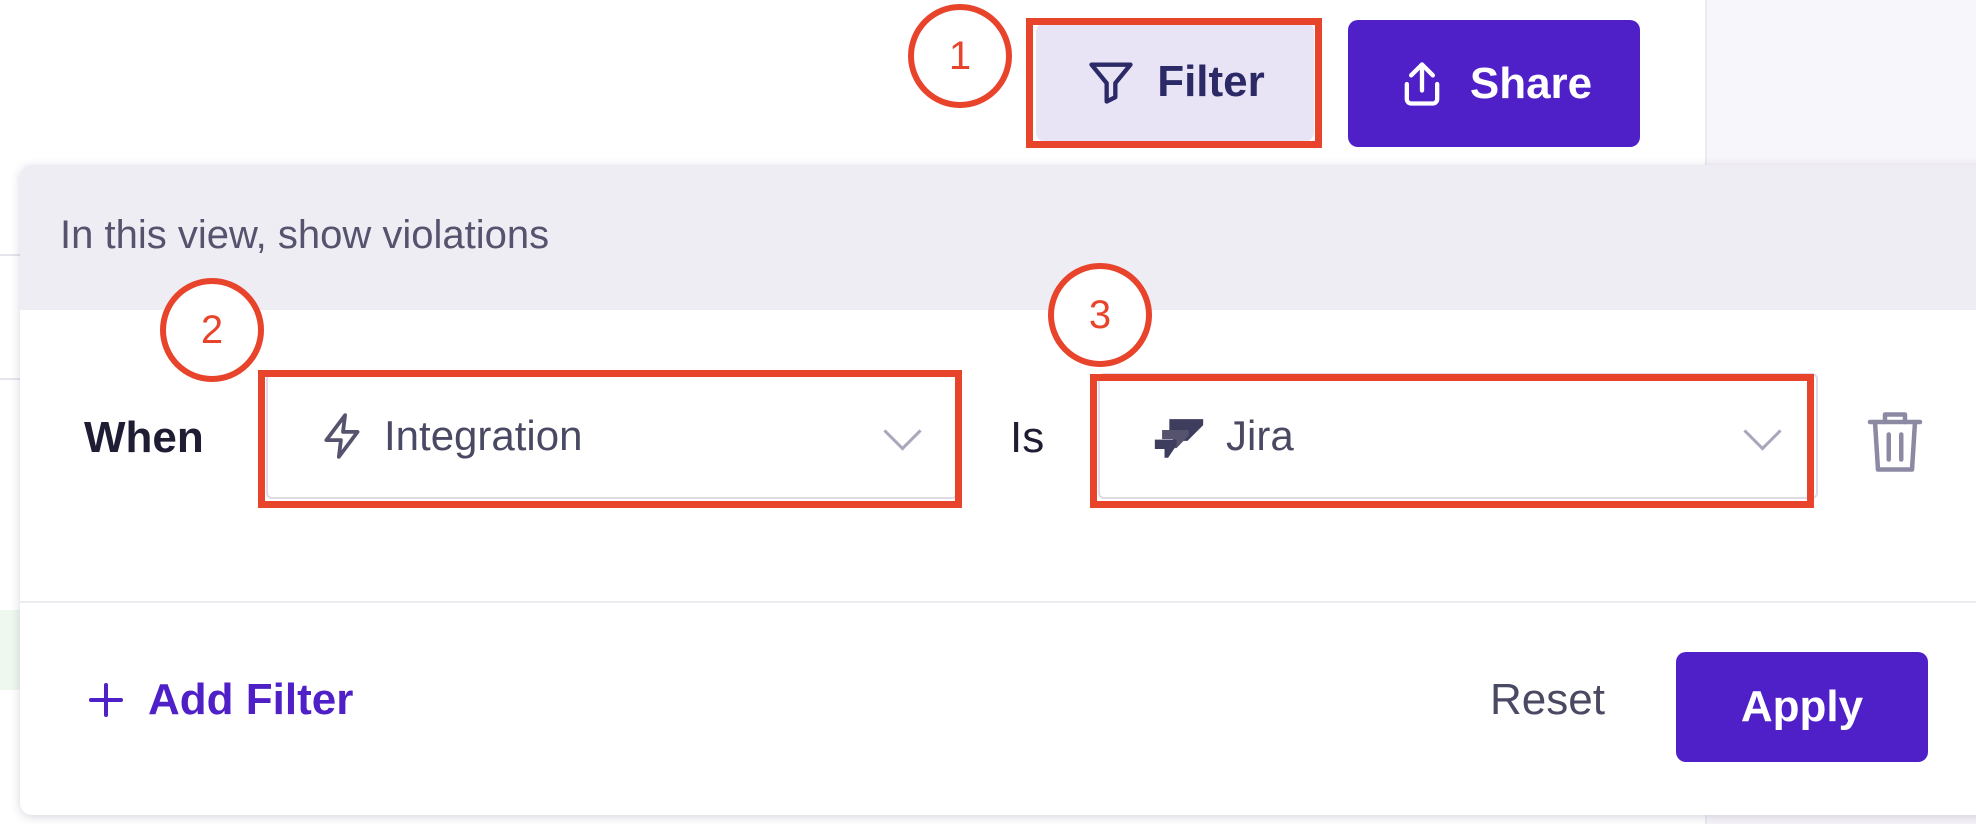 Image resolution: width=1976 pixels, height=824 pixels. What do you see at coordinates (1211, 81) in the screenshot?
I see `filter-button-label: Filter` at bounding box center [1211, 81].